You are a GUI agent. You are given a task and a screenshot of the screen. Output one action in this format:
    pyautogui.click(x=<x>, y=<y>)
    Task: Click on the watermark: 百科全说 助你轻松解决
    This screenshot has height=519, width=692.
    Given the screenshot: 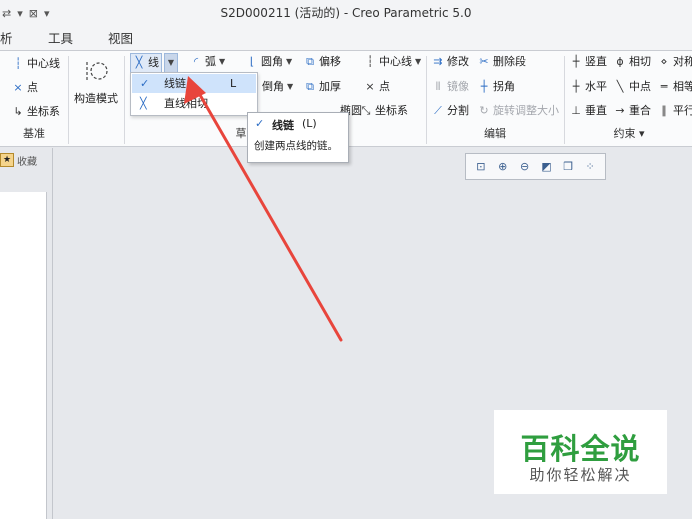 What is the action you would take?
    pyautogui.click(x=580, y=452)
    